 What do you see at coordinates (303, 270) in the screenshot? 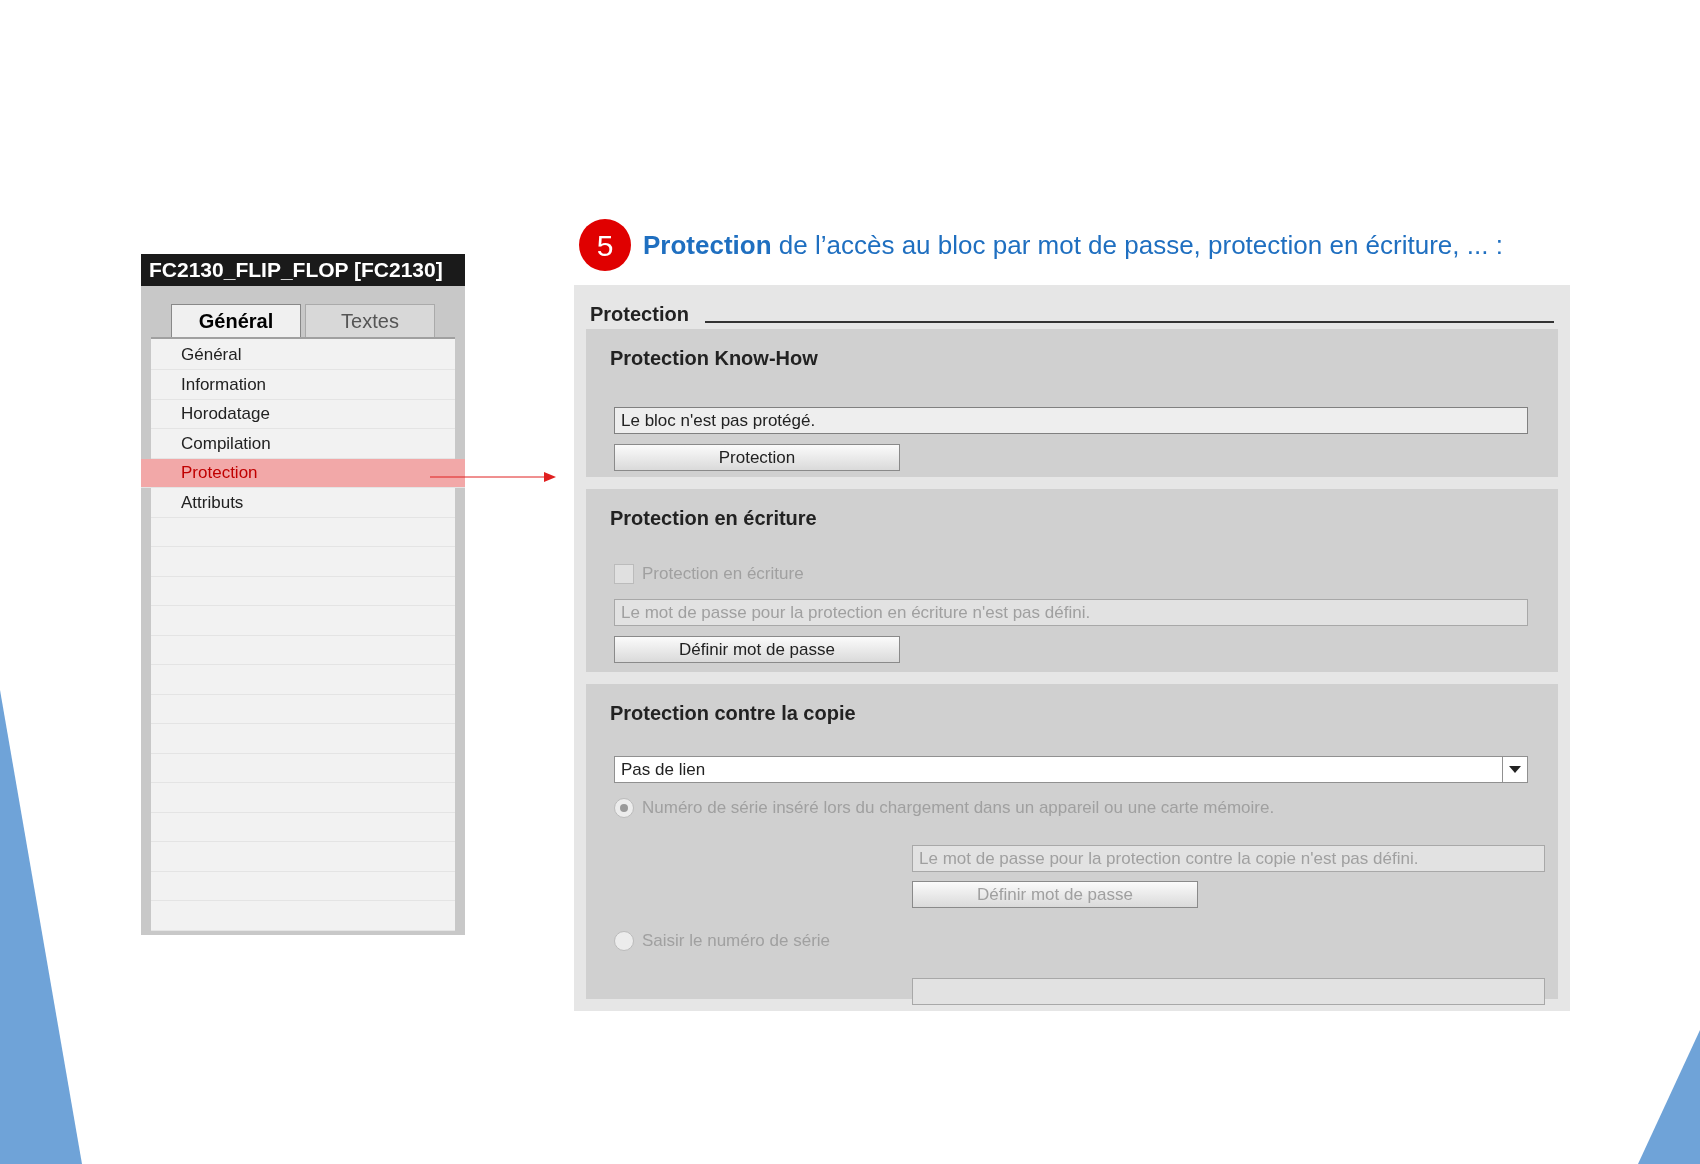
I see `panel-title: FC2130_FLIP_FLOP [FC2130]` at bounding box center [303, 270].